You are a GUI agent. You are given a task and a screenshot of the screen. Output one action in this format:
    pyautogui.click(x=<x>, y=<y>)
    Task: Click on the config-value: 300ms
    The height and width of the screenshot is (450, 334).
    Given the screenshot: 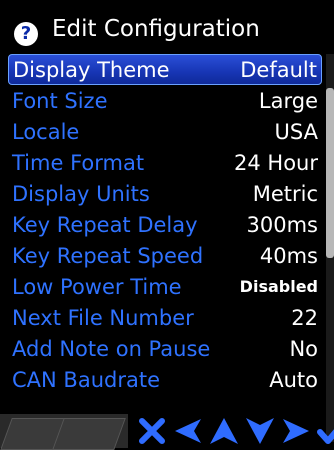 What is the action you would take?
    pyautogui.click(x=282, y=224)
    